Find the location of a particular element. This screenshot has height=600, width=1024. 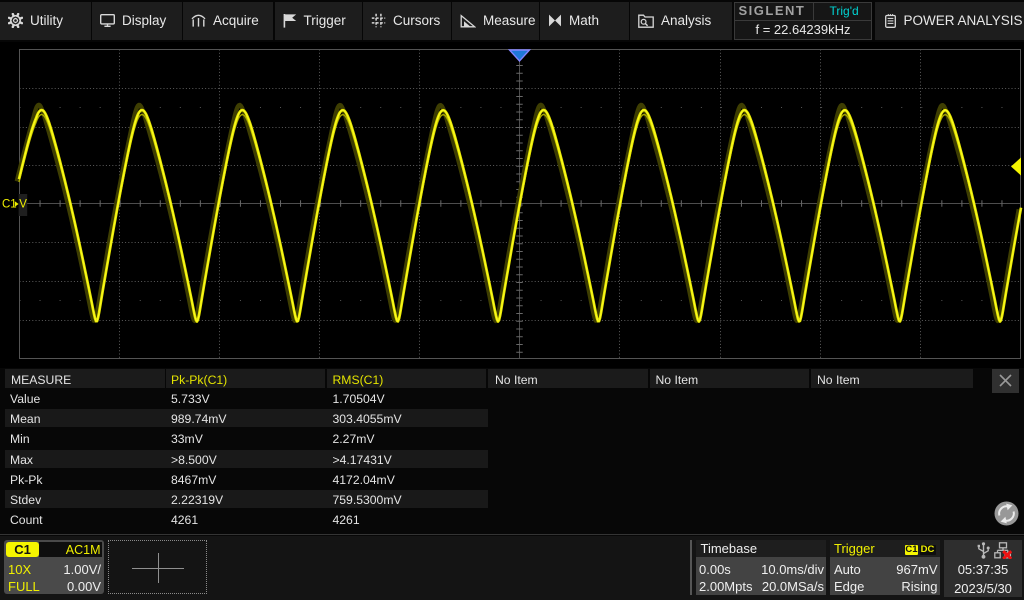

svg-text: C1 is located at coordinates (9, 205).